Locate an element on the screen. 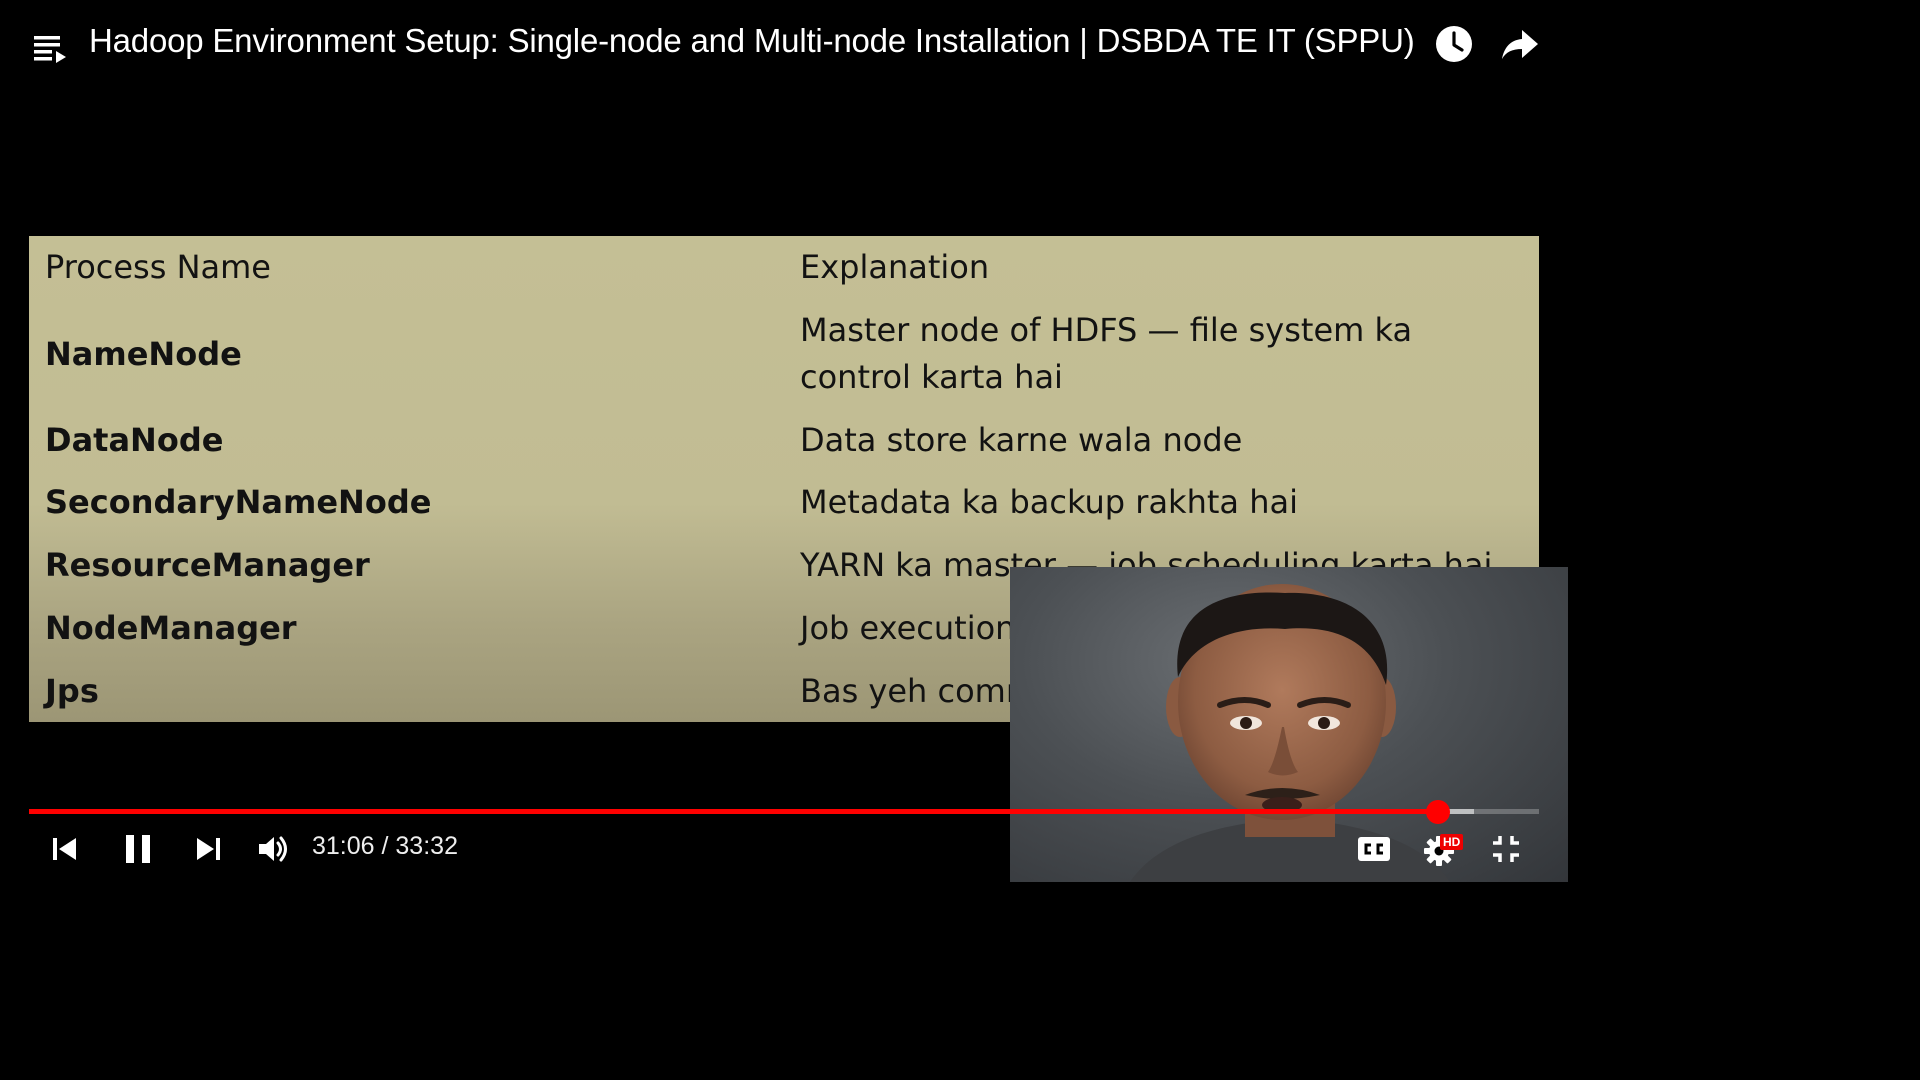 Image resolution: width=1920 pixels, height=1080 pixels. process-explanation: Master node of HDFS — file system ka is located at coordinates (1106, 330).